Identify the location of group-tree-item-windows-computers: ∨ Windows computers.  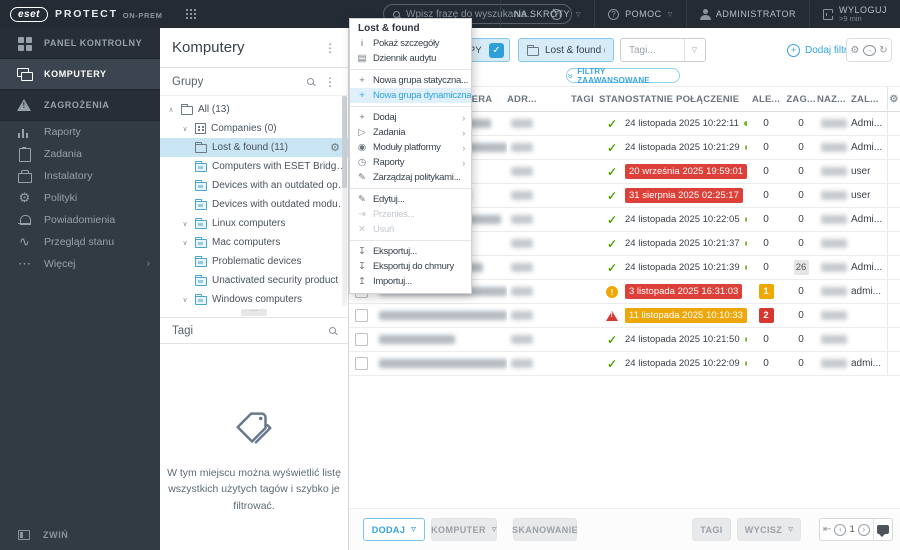
(254, 299).